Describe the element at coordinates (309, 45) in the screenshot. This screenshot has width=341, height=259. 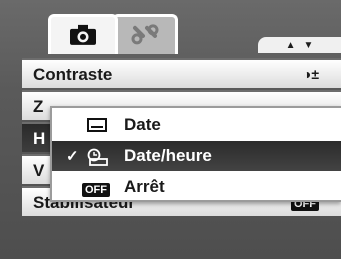
I see `scroll-down-icon: ▼` at that location.